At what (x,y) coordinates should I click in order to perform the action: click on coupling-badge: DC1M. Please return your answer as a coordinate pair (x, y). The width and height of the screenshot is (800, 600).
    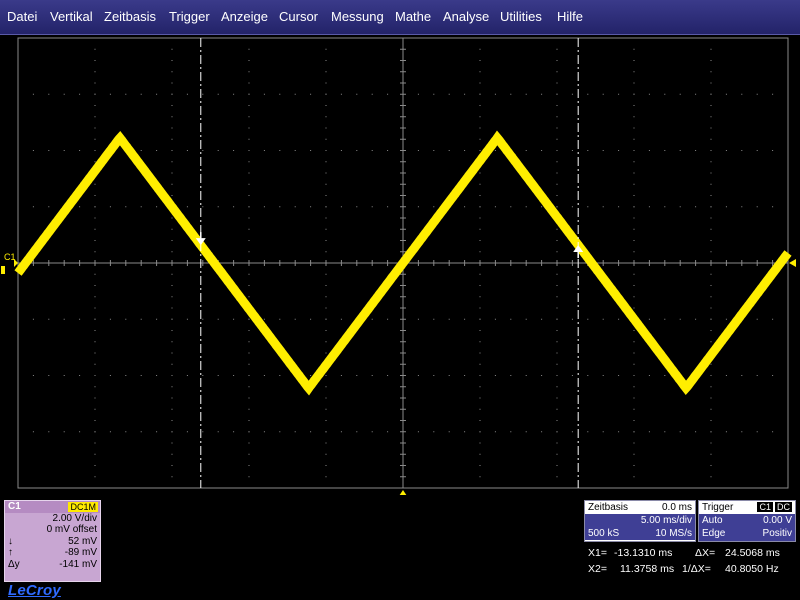
    Looking at the image, I should click on (83, 507).